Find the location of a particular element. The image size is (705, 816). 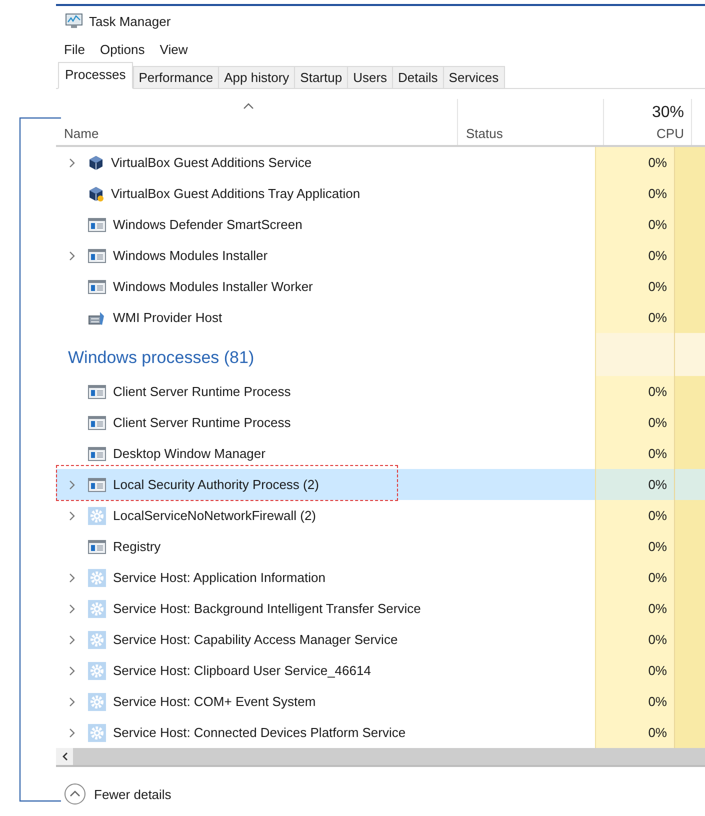

tab: Details is located at coordinates (417, 77).